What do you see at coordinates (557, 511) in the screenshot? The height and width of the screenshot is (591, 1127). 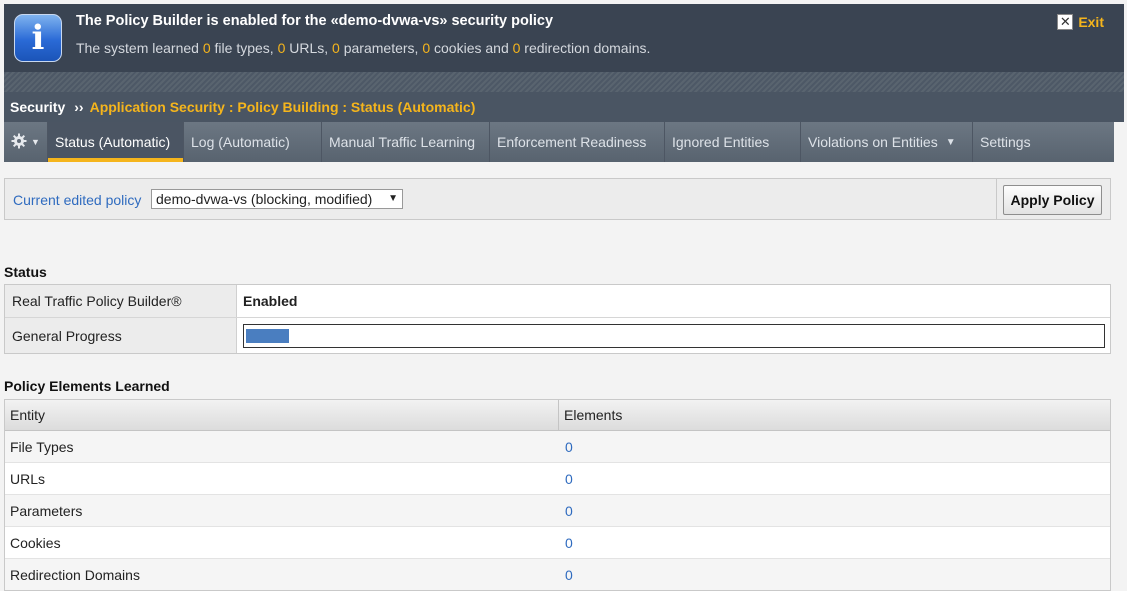 I see `table-row: Parameters 0` at bounding box center [557, 511].